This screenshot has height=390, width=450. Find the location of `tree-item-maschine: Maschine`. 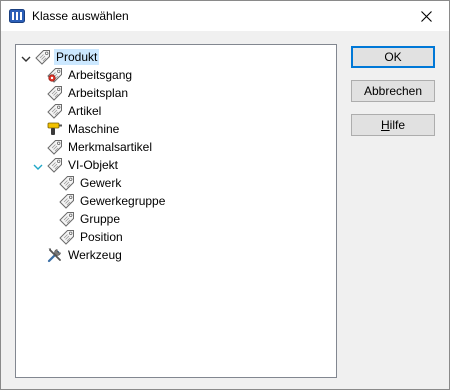

tree-item-maschine: Maschine is located at coordinates (84, 129).